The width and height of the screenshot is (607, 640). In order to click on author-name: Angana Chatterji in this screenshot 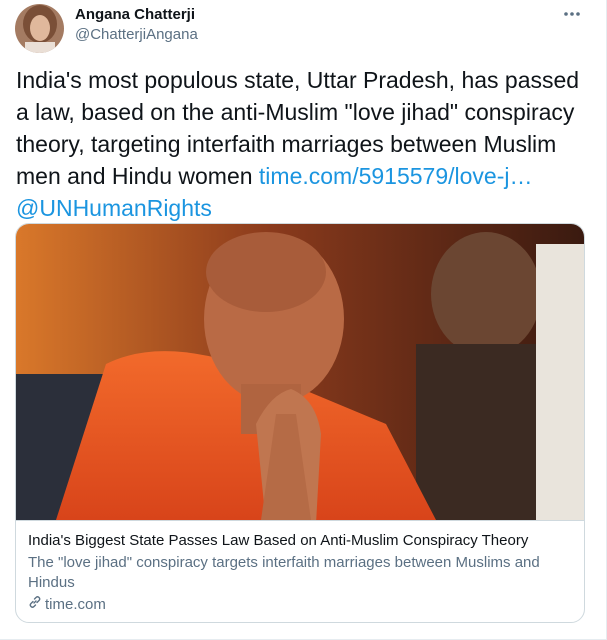, I will do `click(135, 15)`.